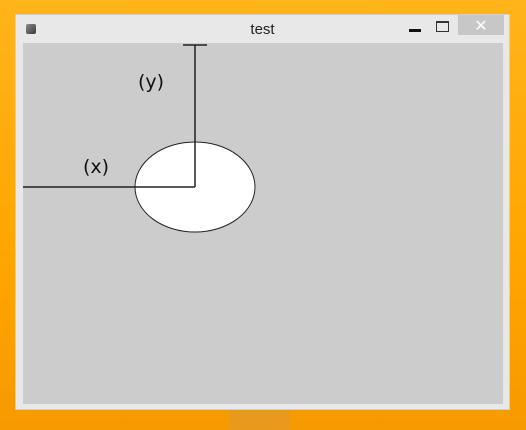 The image size is (526, 430). Describe the element at coordinates (96, 167) in the screenshot. I see `x-label: (x)` at that location.